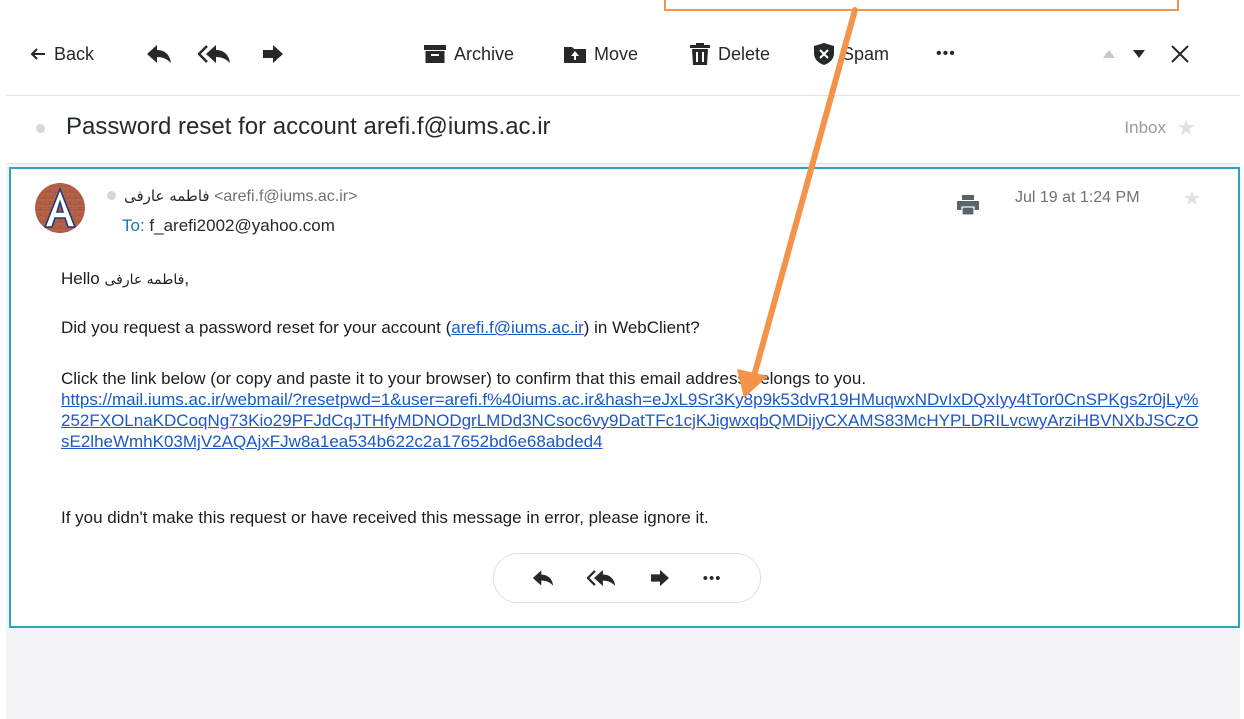 This screenshot has height=719, width=1244. I want to click on move-label: Move, so click(616, 53).